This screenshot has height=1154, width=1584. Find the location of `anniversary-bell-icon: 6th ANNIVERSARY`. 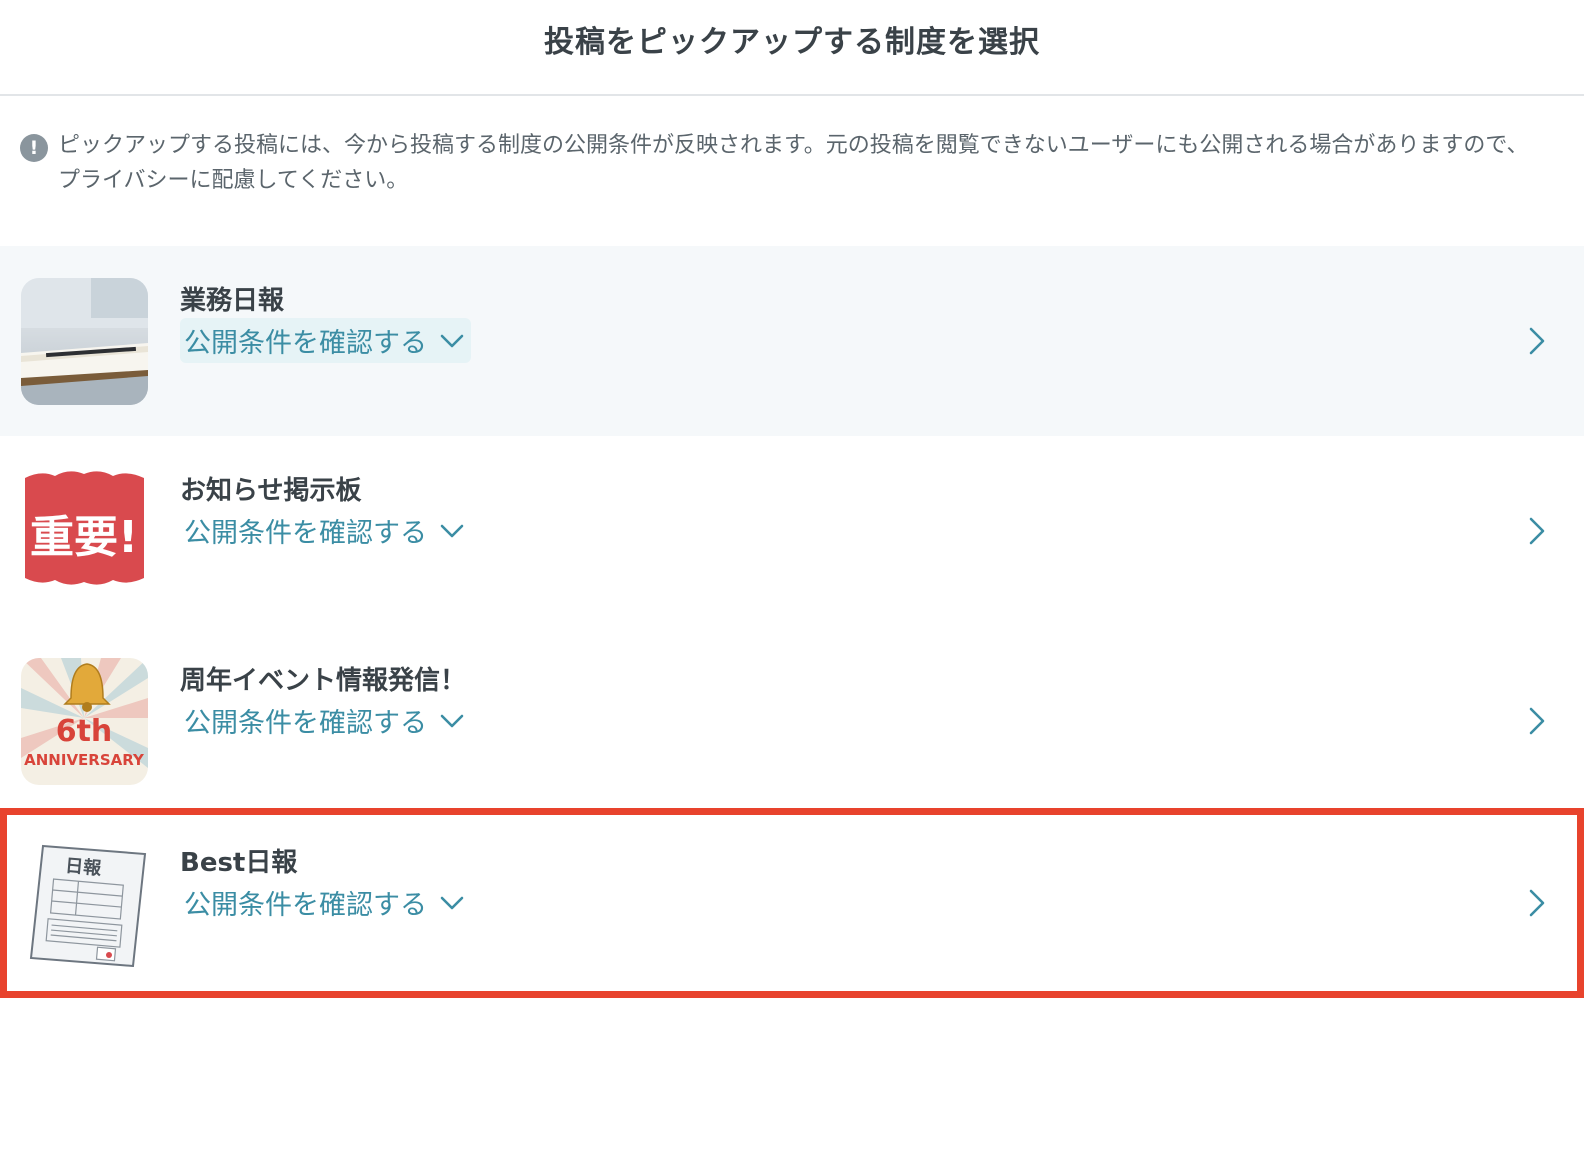

anniversary-bell-icon: 6th ANNIVERSARY is located at coordinates (84, 721).